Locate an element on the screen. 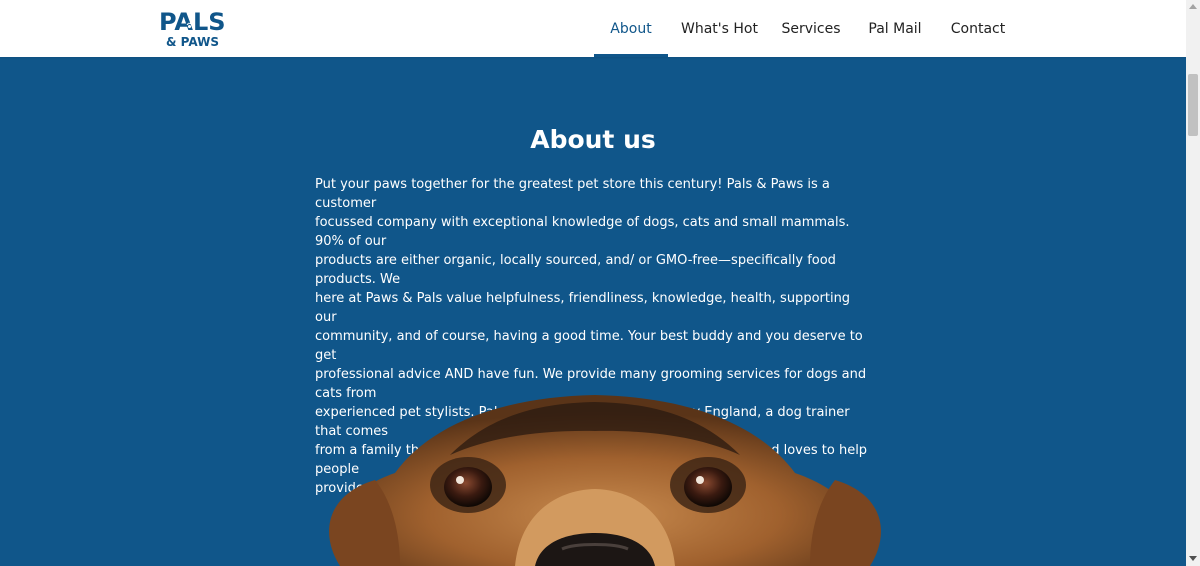 This screenshot has width=1200, height=566. nav-item-pal-mail: Pal Mail is located at coordinates (895, 28).